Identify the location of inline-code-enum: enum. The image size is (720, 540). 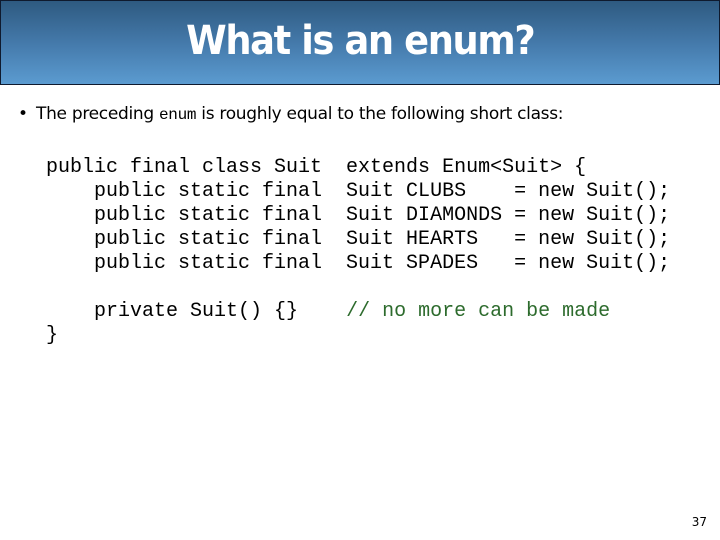
(177, 115).